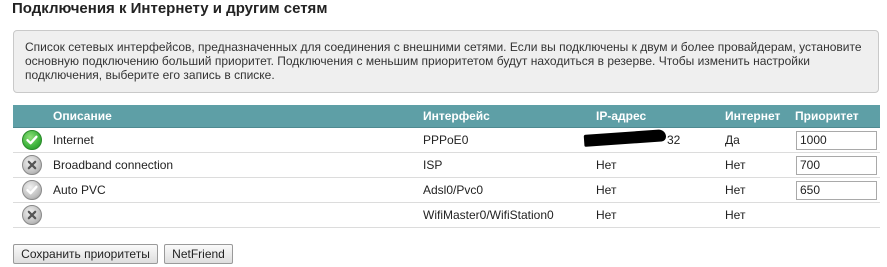 The width and height of the screenshot is (887, 267). What do you see at coordinates (509, 116) in the screenshot?
I see `header-interface: Интерфейс` at bounding box center [509, 116].